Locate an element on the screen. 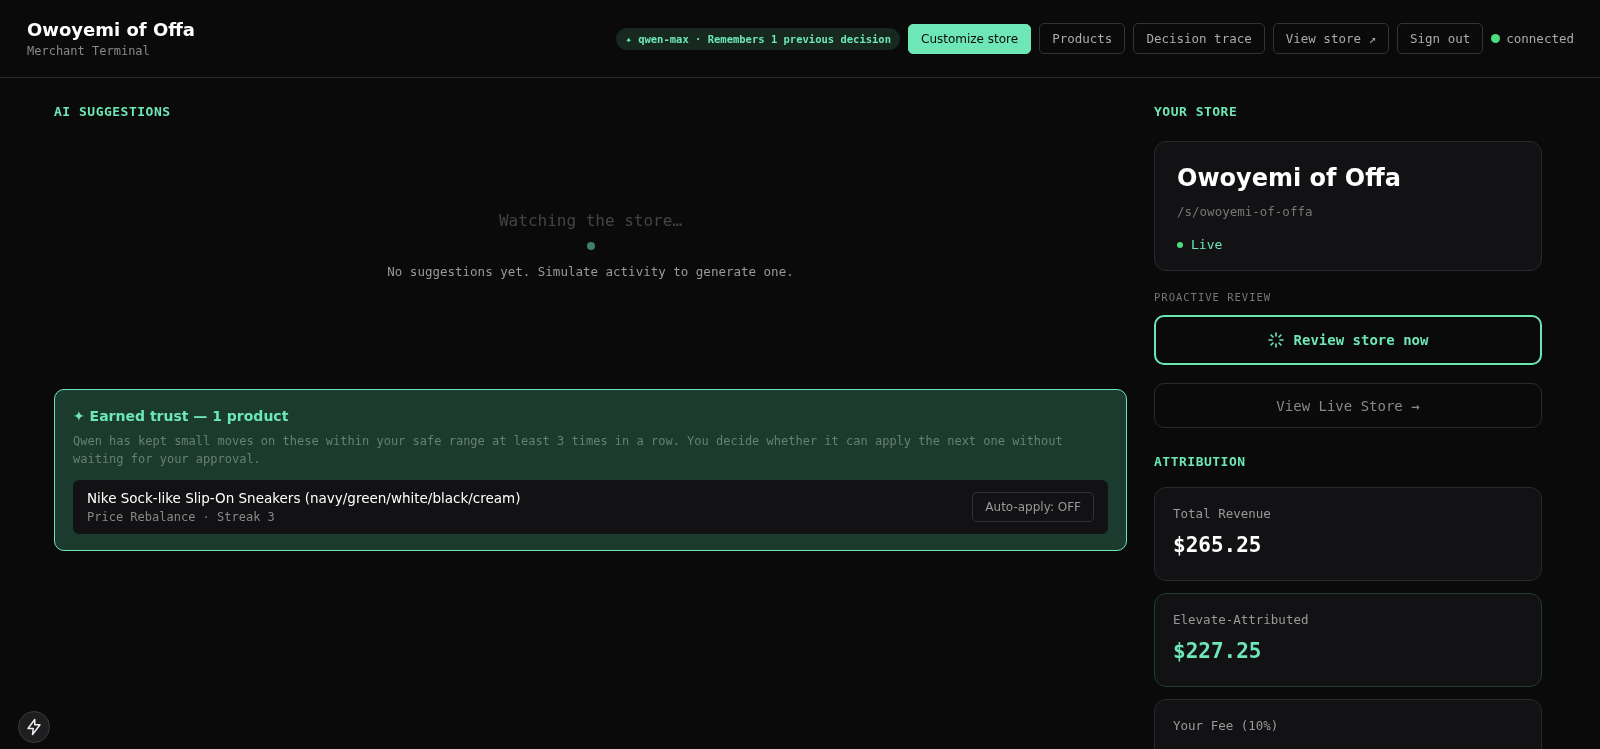  metric-value: $265.25 is located at coordinates (1218, 545).